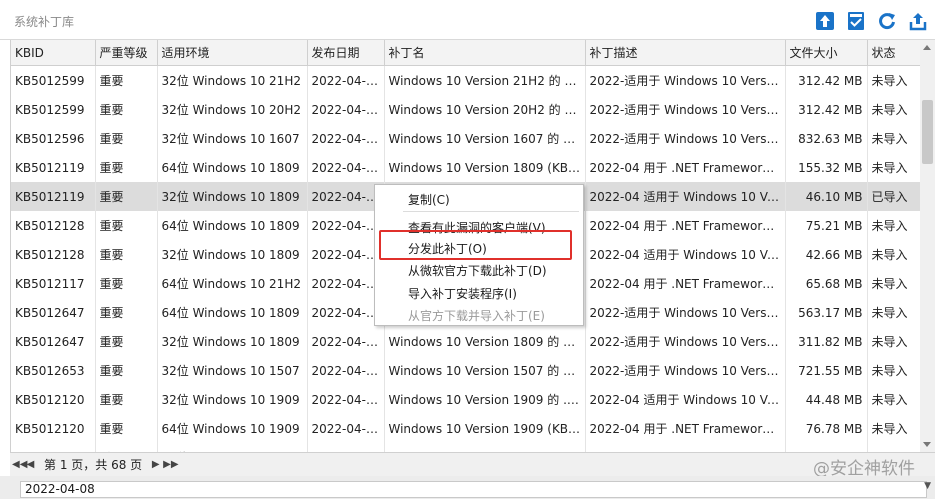 This screenshot has height=499, width=935. I want to click on column-header-environment: 适用环境, so click(232, 53).